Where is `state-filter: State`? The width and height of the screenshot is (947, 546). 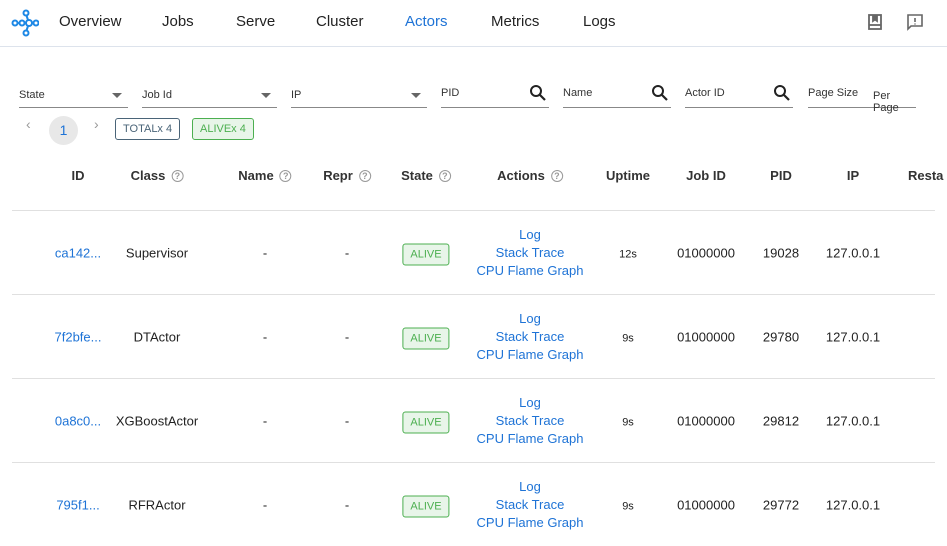
state-filter: State is located at coordinates (73, 96).